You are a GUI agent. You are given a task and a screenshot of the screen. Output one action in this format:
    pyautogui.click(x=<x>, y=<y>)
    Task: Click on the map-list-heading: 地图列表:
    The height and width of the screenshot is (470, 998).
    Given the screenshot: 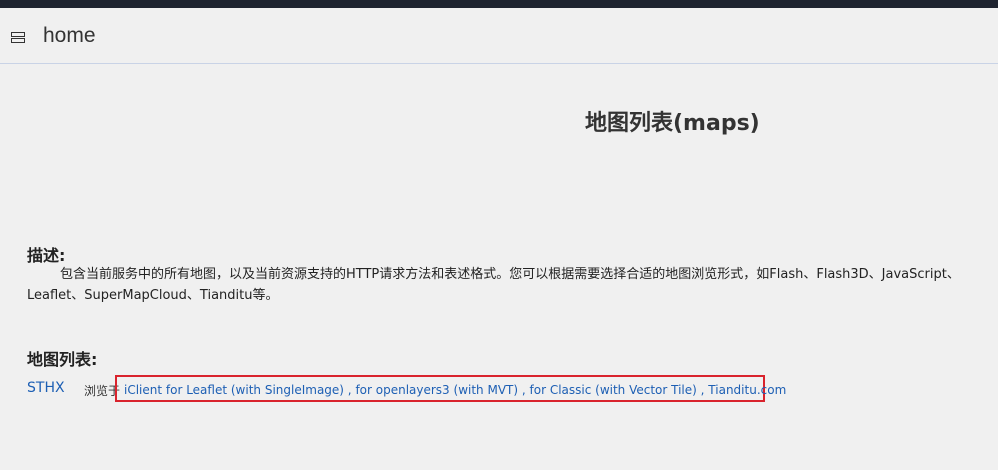 What is the action you would take?
    pyautogui.click(x=62, y=359)
    